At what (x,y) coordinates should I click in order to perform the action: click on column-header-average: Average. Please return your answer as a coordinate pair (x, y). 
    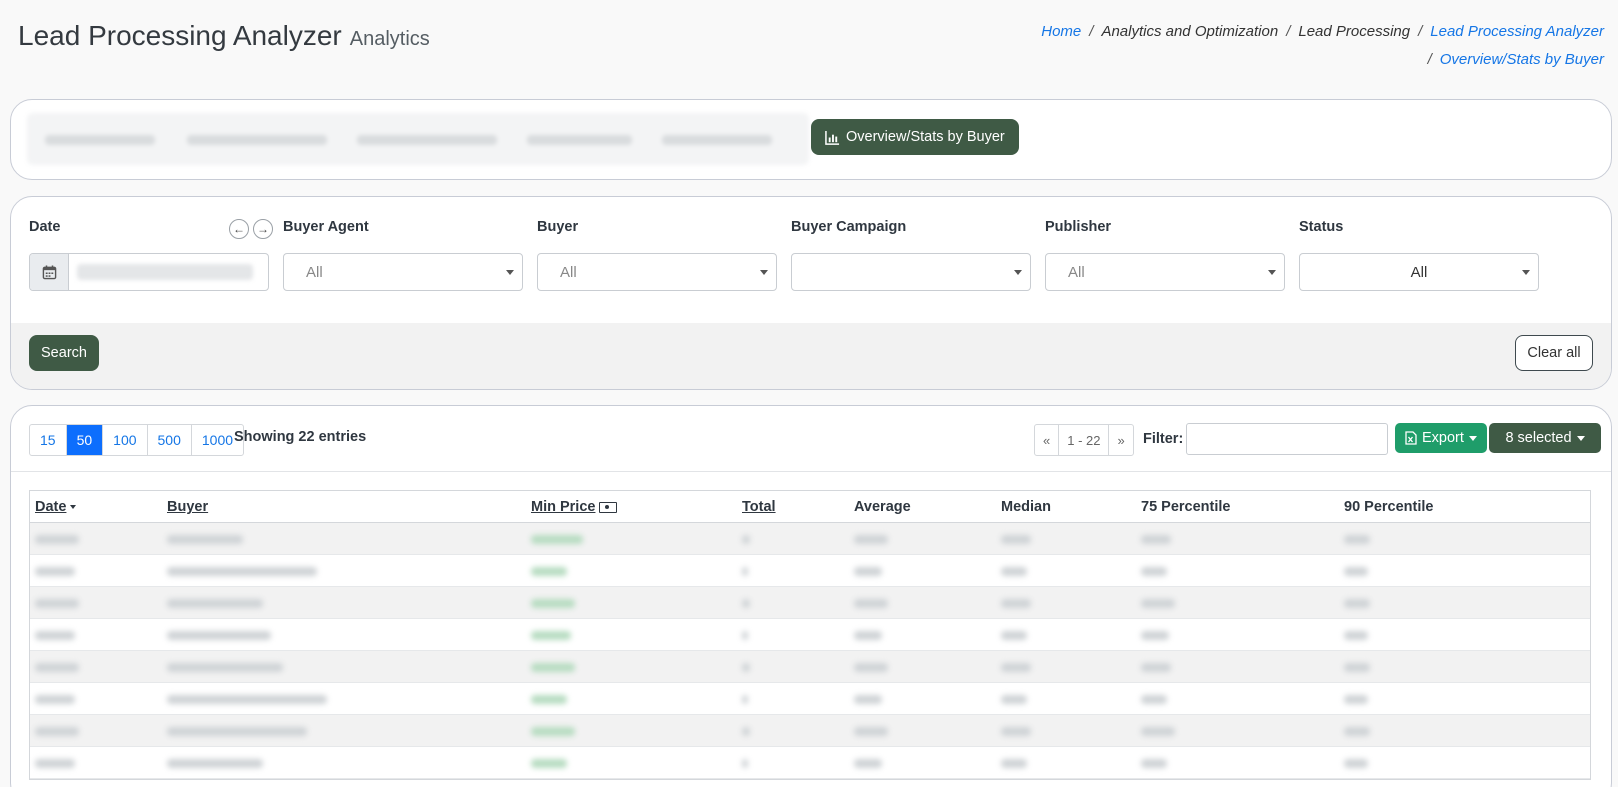
    Looking at the image, I should click on (882, 507).